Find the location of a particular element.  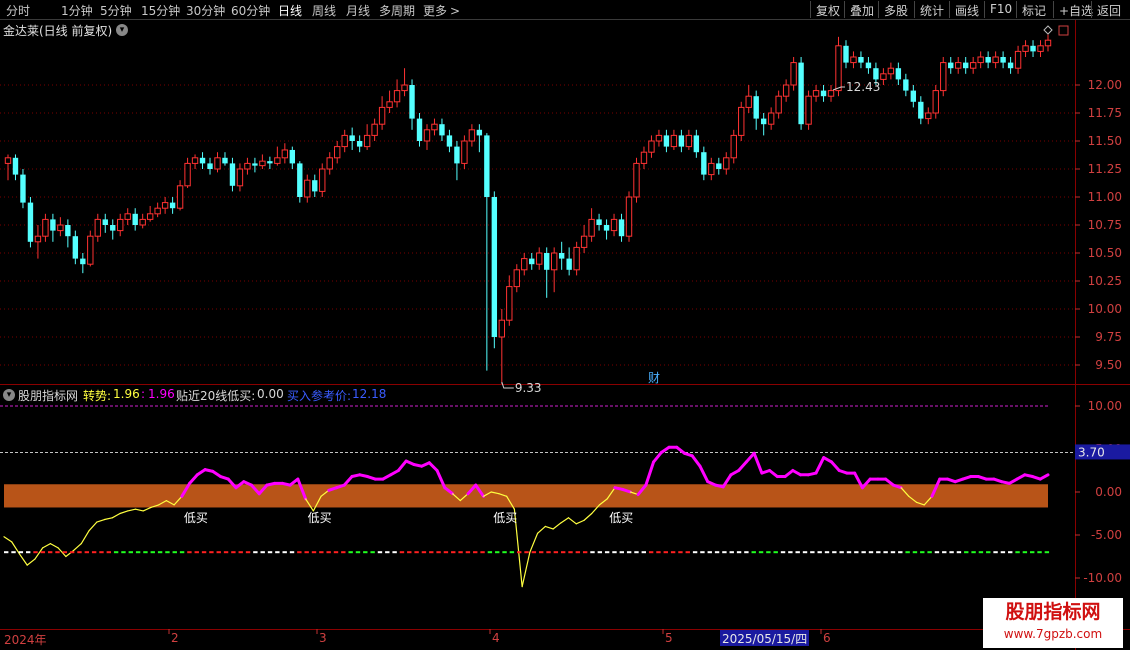

overlay-button: 叠加 is located at coordinates (861, 9).